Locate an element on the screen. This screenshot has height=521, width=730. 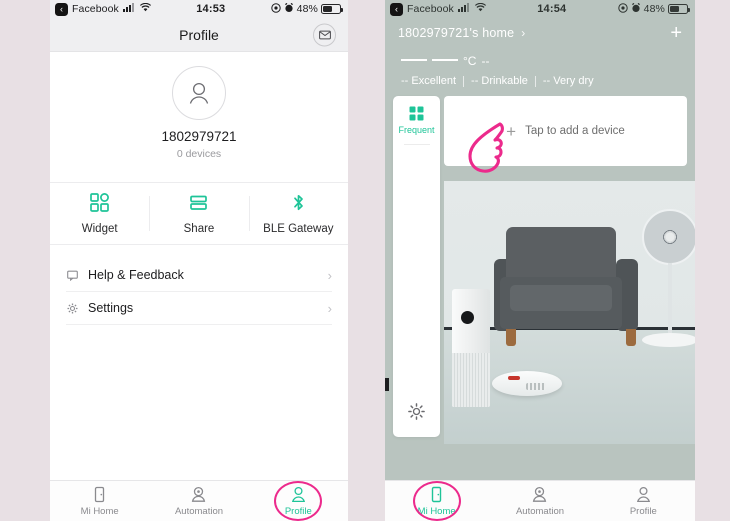
rail-item-label: Frequent is located at coordinates (416, 130).